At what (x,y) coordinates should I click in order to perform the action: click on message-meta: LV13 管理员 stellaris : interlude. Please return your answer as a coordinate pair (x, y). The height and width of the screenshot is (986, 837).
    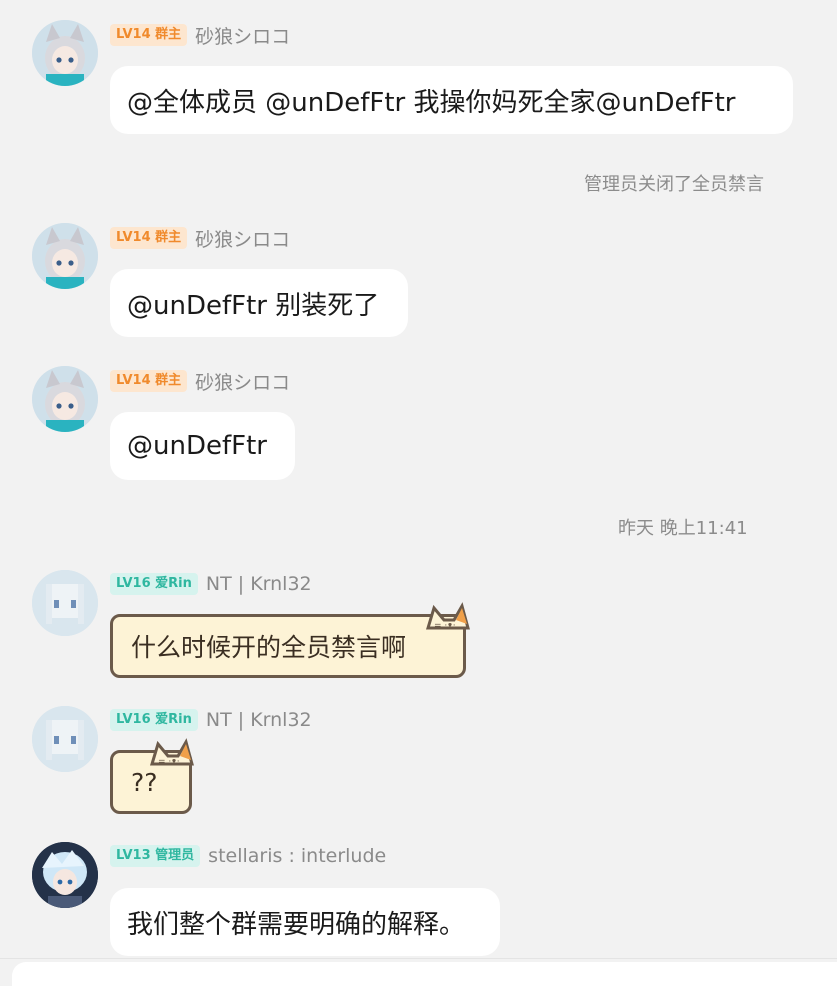
    Looking at the image, I should click on (248, 856).